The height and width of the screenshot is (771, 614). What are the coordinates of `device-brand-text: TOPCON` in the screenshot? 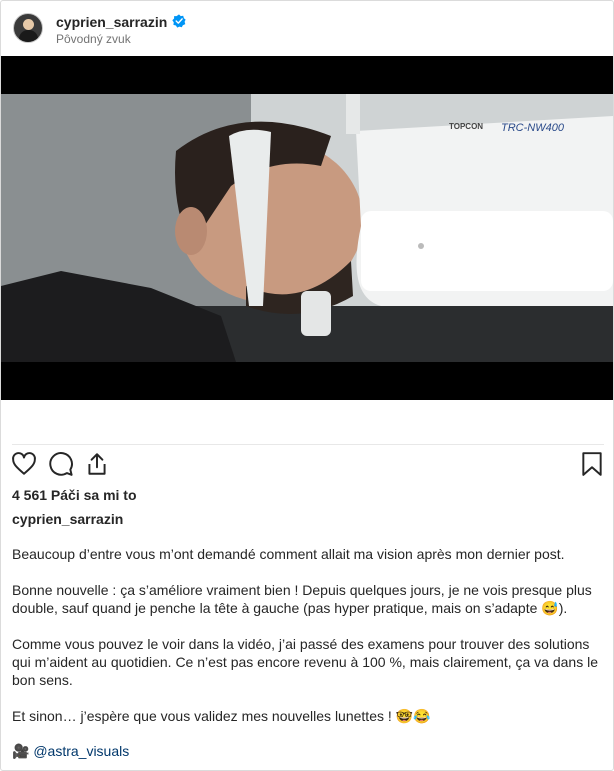 It's located at (466, 126).